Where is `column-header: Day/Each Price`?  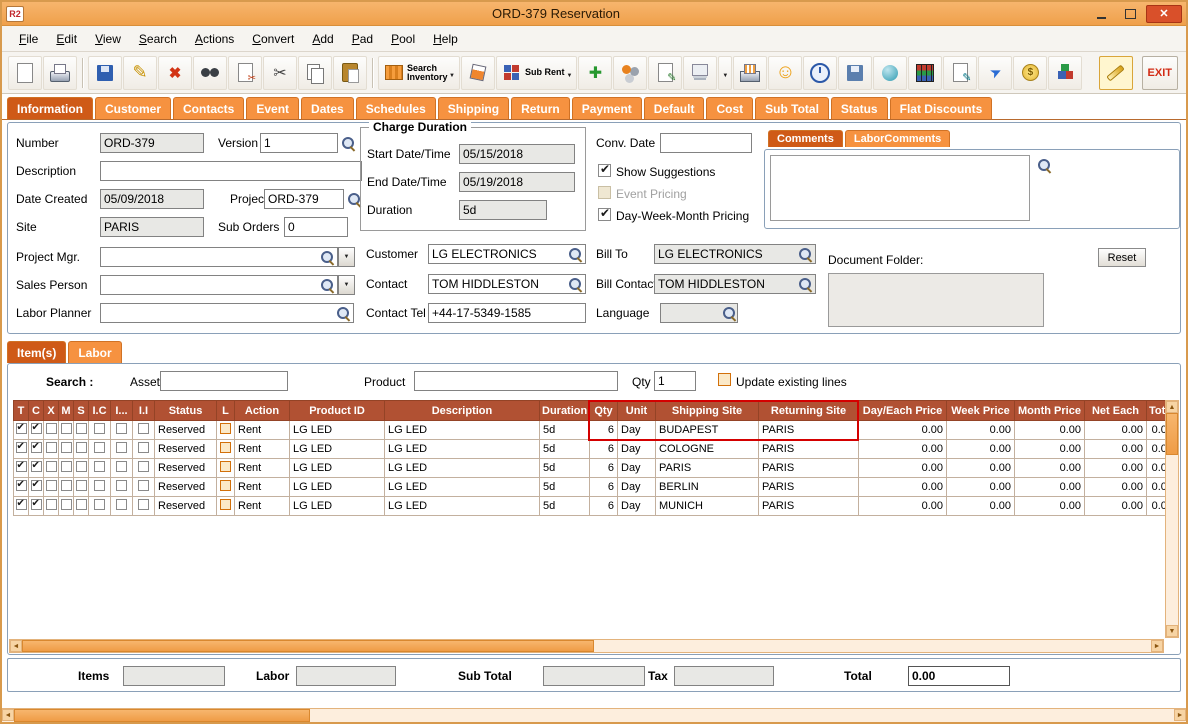 column-header: Day/Each Price is located at coordinates (902, 410).